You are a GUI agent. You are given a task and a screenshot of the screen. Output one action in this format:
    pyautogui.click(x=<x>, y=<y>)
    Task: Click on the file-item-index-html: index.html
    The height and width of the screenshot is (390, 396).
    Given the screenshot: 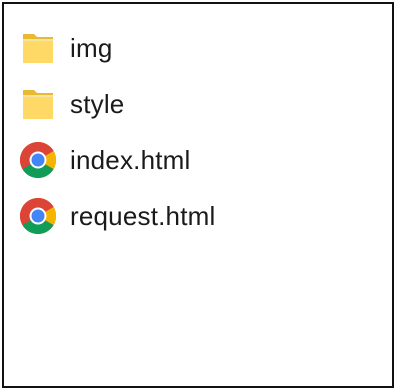 What is the action you would take?
    pyautogui.click(x=104, y=160)
    